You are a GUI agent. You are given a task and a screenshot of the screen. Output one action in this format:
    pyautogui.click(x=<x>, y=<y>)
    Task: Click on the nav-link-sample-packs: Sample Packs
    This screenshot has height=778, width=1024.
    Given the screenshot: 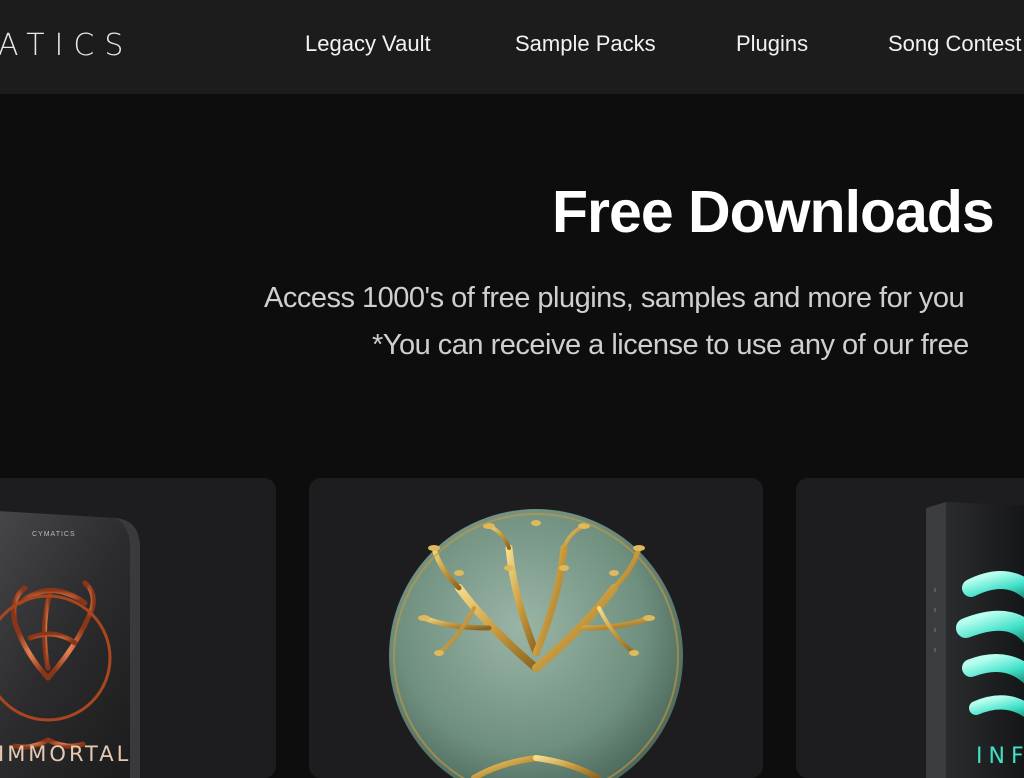 What is the action you would take?
    pyautogui.click(x=585, y=44)
    